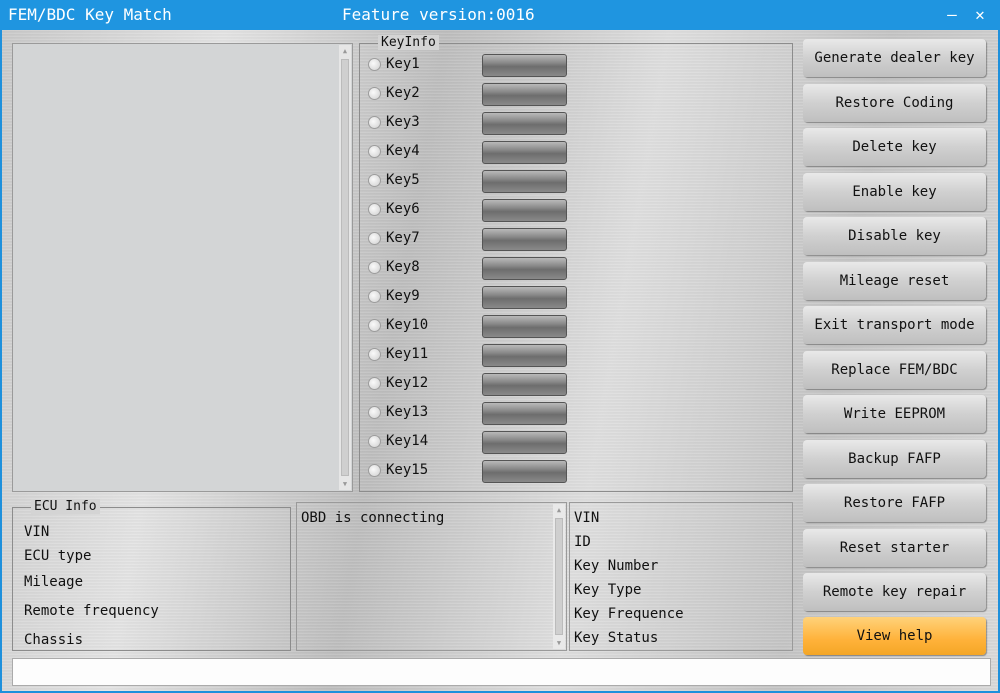 The image size is (1000, 693). What do you see at coordinates (894, 147) in the screenshot?
I see `delete-key-button: Delete key` at bounding box center [894, 147].